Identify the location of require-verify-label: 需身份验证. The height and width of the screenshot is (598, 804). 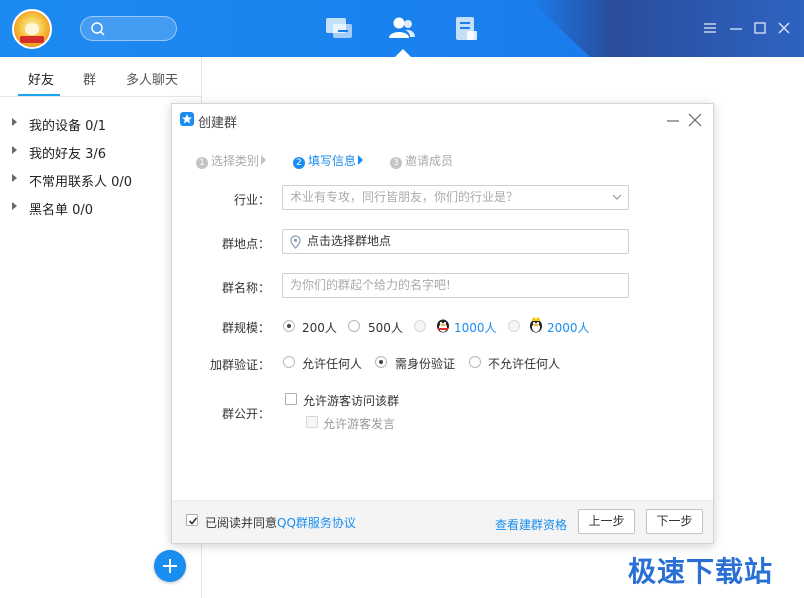
(425, 363).